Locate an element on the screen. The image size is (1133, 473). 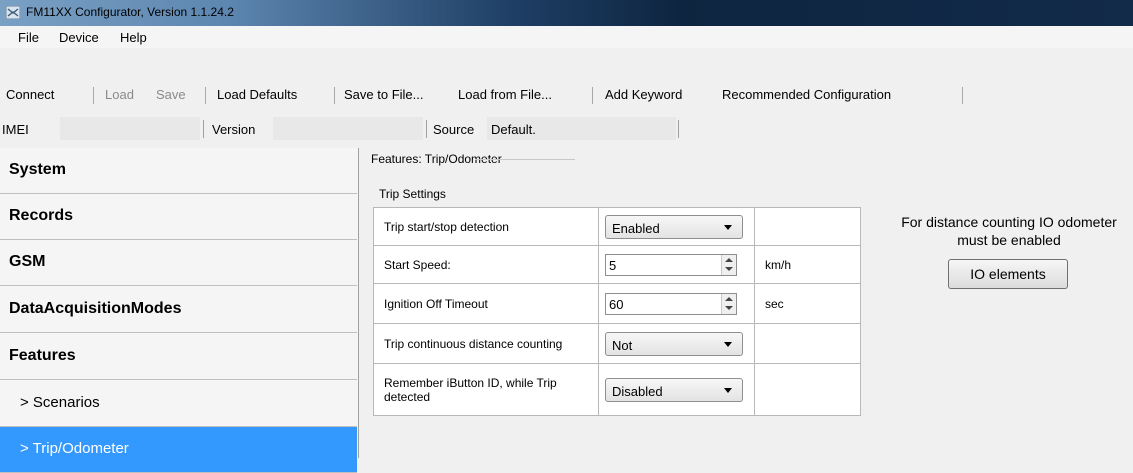
continuous-distance-select: Not is located at coordinates (674, 343).